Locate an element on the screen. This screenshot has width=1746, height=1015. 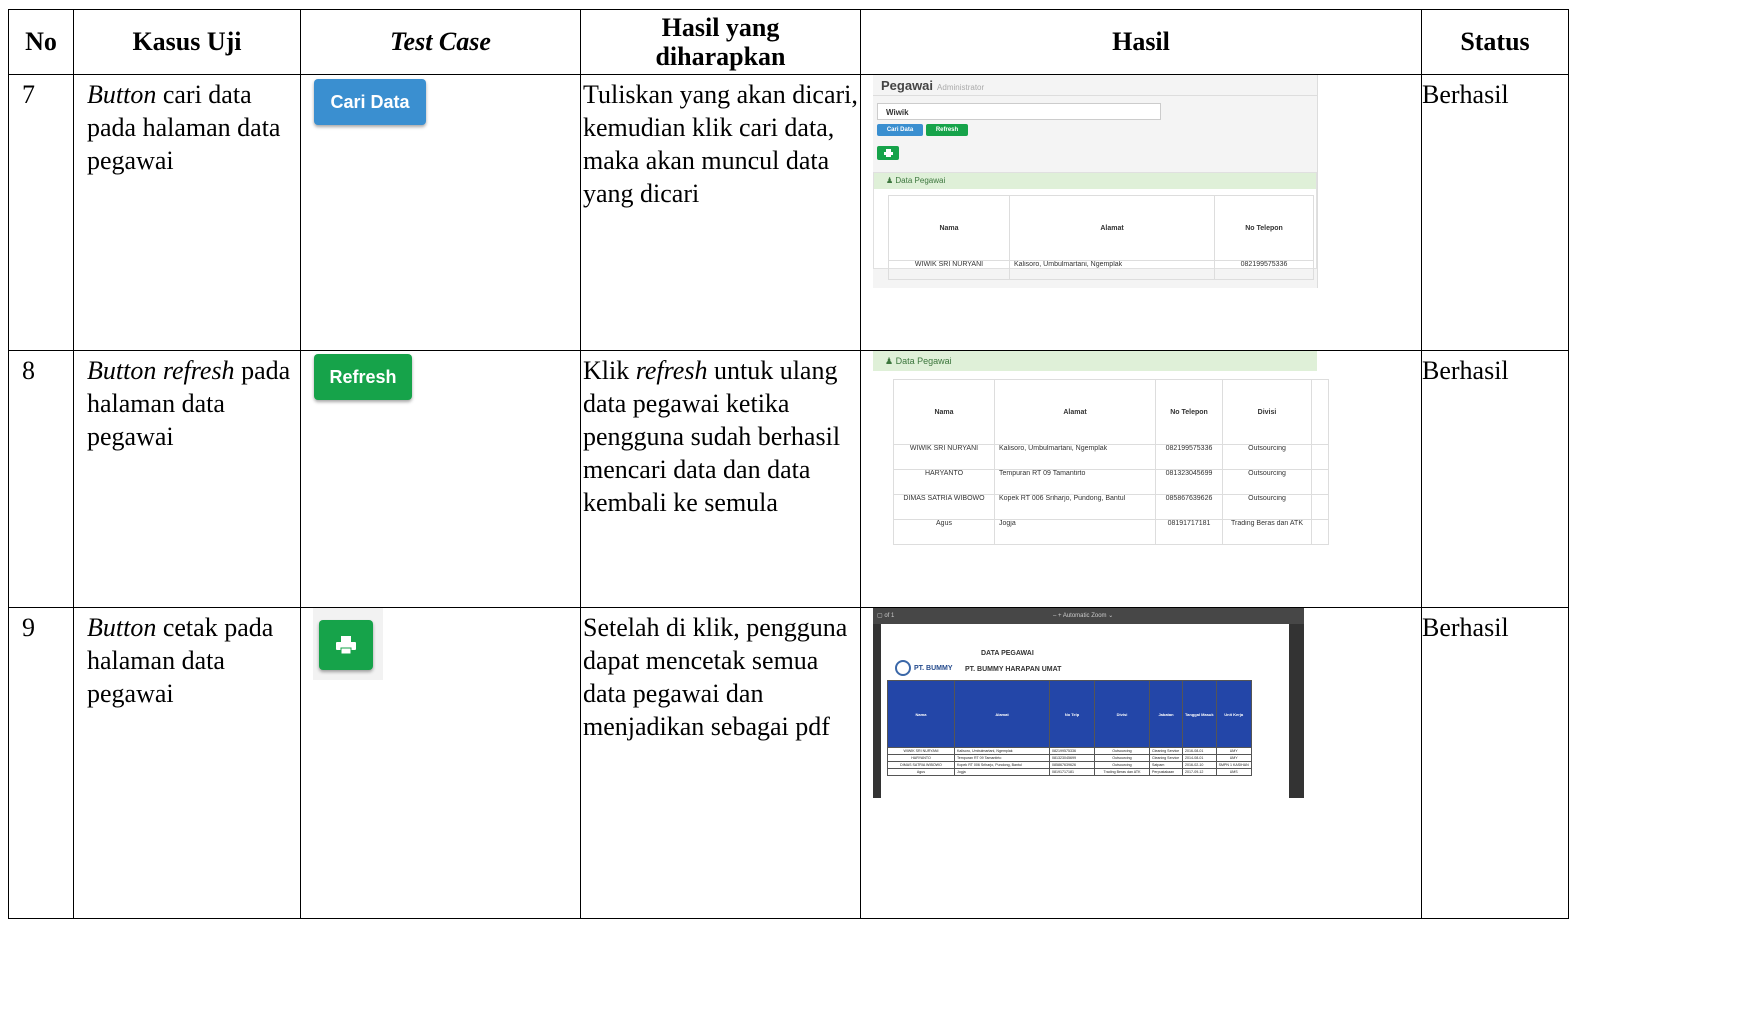
zoom-controls: – + Automatic Zoom ⌄ is located at coordinates (1083, 616).